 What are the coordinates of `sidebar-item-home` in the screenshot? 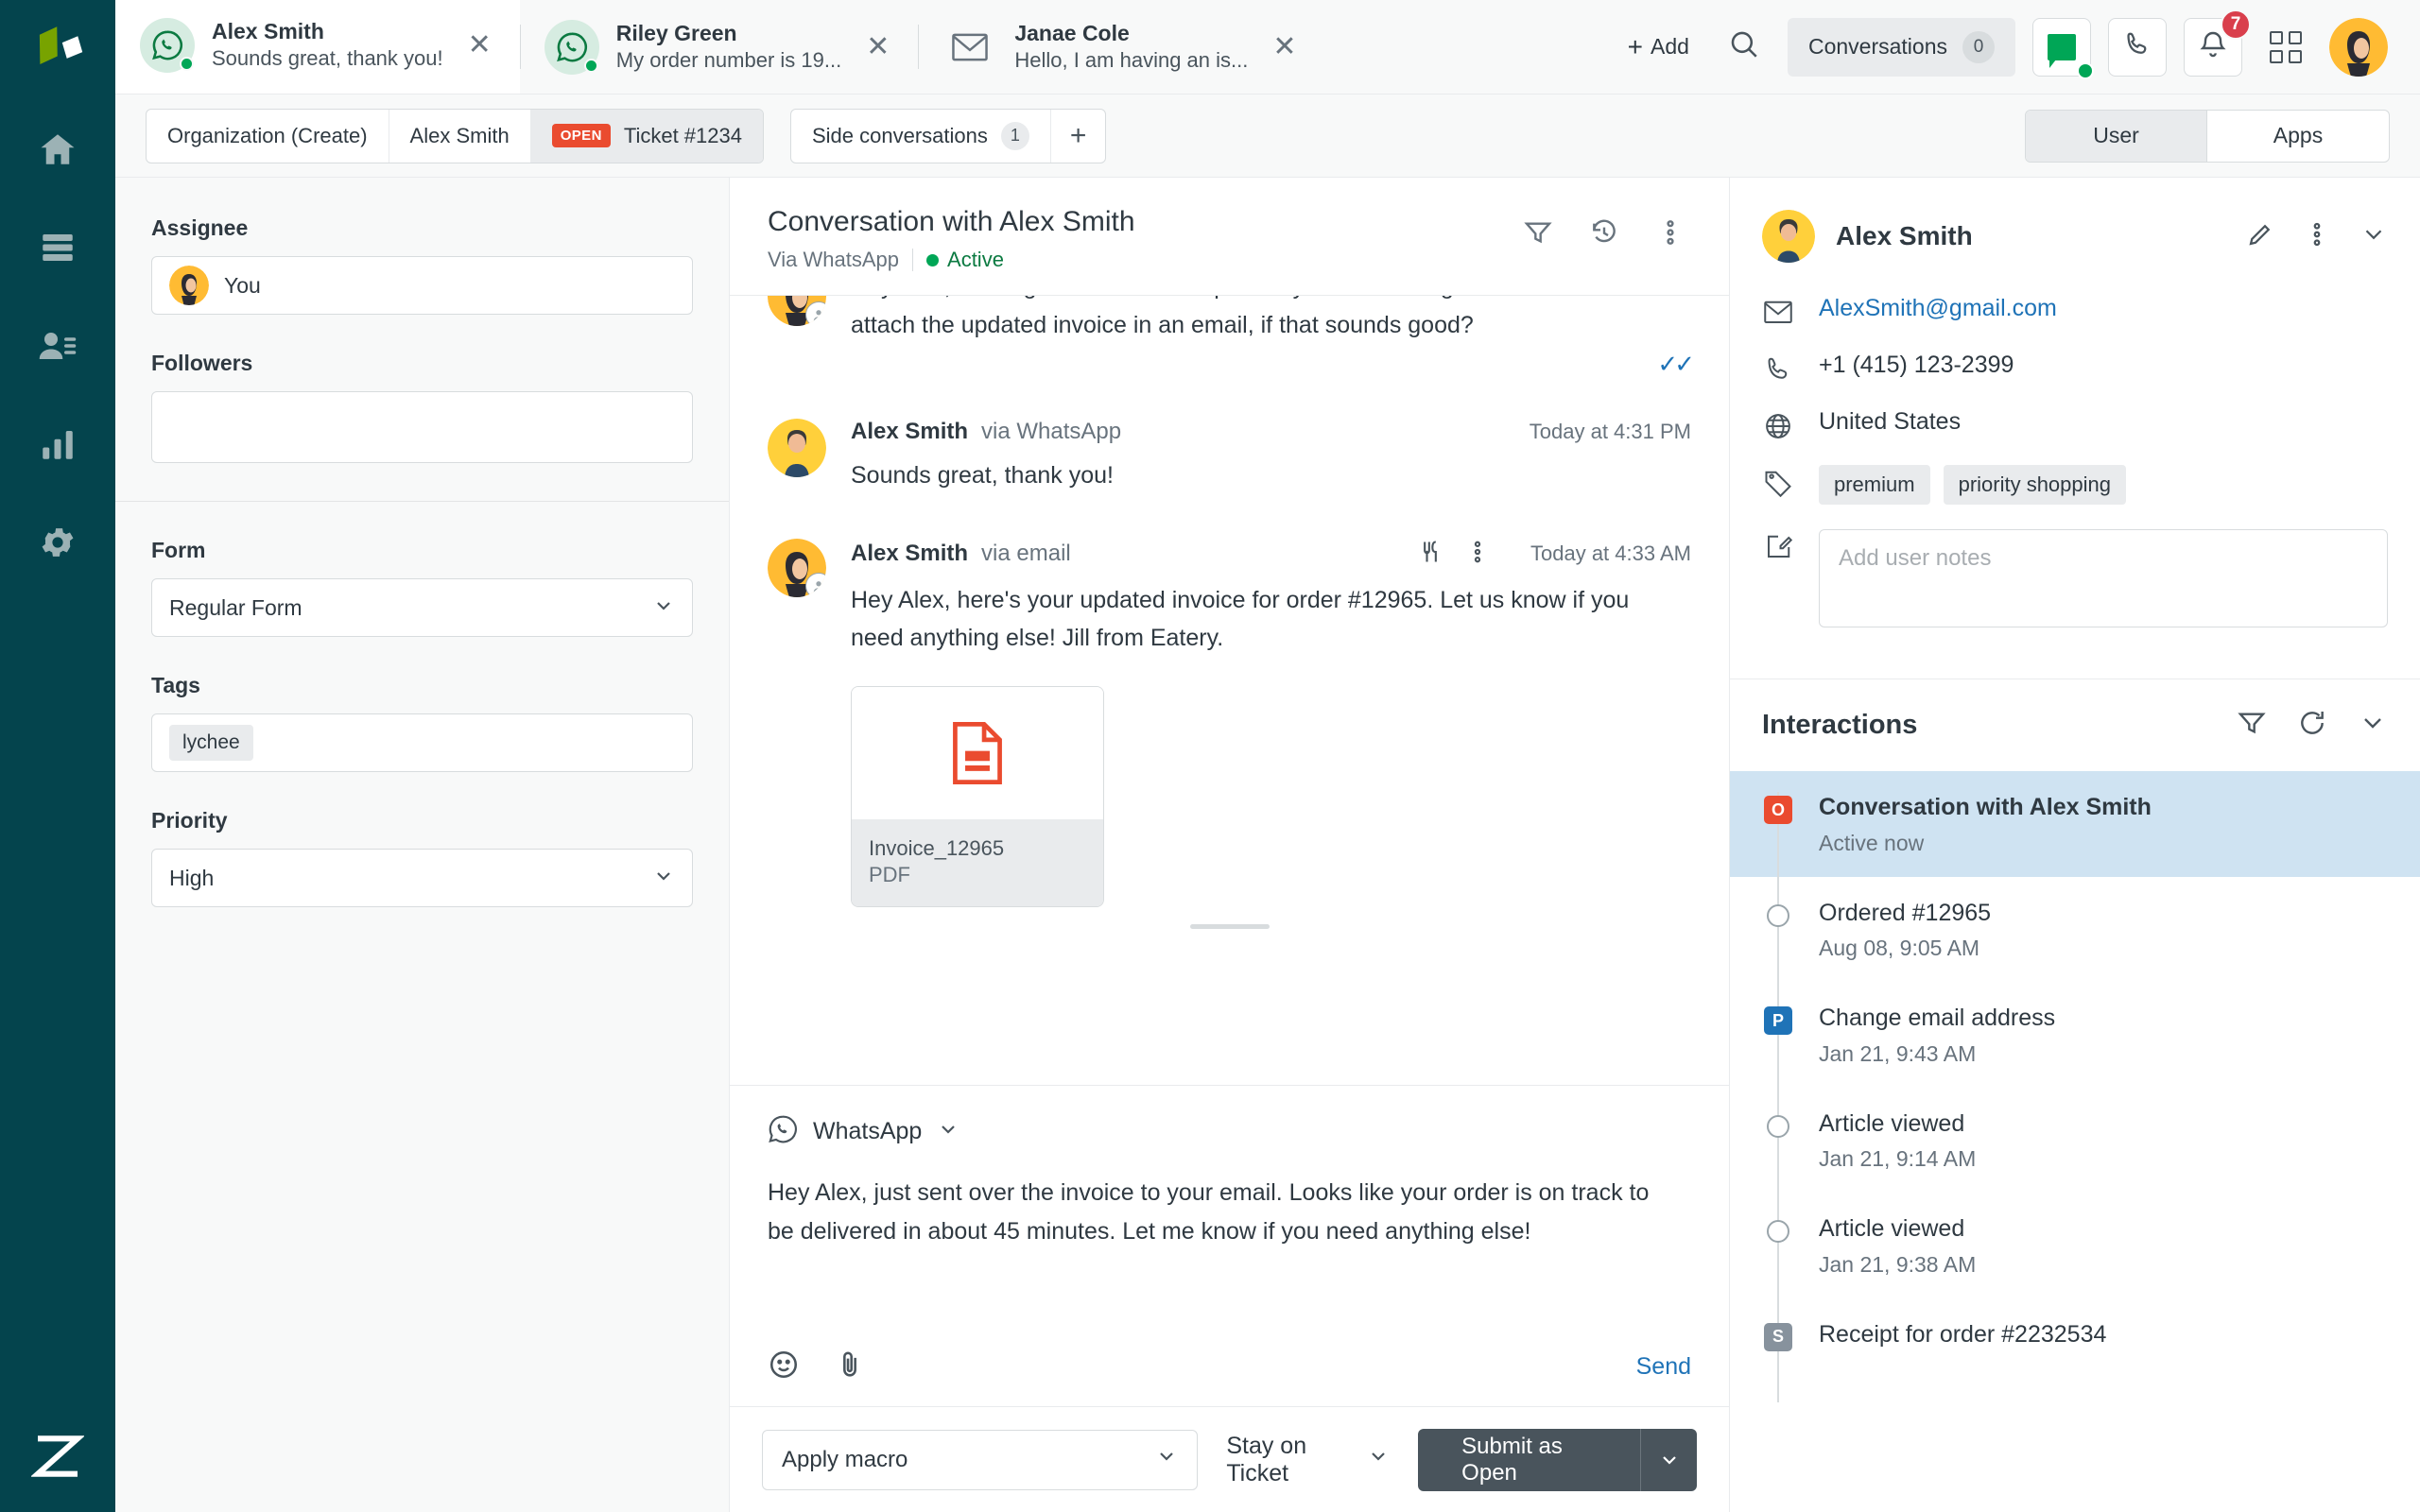 It's located at (57, 151).